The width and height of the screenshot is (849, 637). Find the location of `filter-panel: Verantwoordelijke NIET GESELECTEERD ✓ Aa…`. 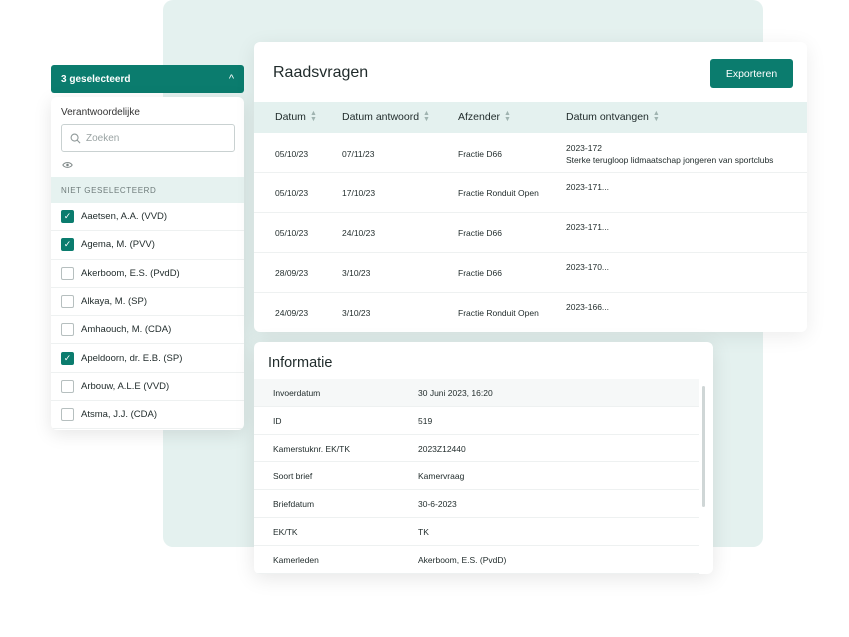

filter-panel: Verantwoordelijke NIET GESELECTEERD ✓ Aa… is located at coordinates (147, 263).